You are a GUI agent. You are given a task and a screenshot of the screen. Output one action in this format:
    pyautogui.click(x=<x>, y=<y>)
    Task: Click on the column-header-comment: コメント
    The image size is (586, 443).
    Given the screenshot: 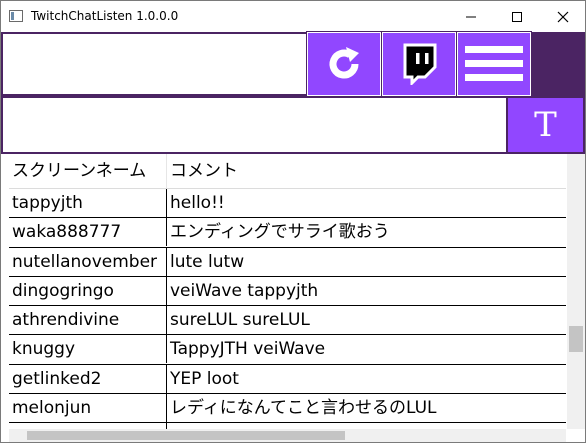 What is the action you would take?
    pyautogui.click(x=366, y=171)
    